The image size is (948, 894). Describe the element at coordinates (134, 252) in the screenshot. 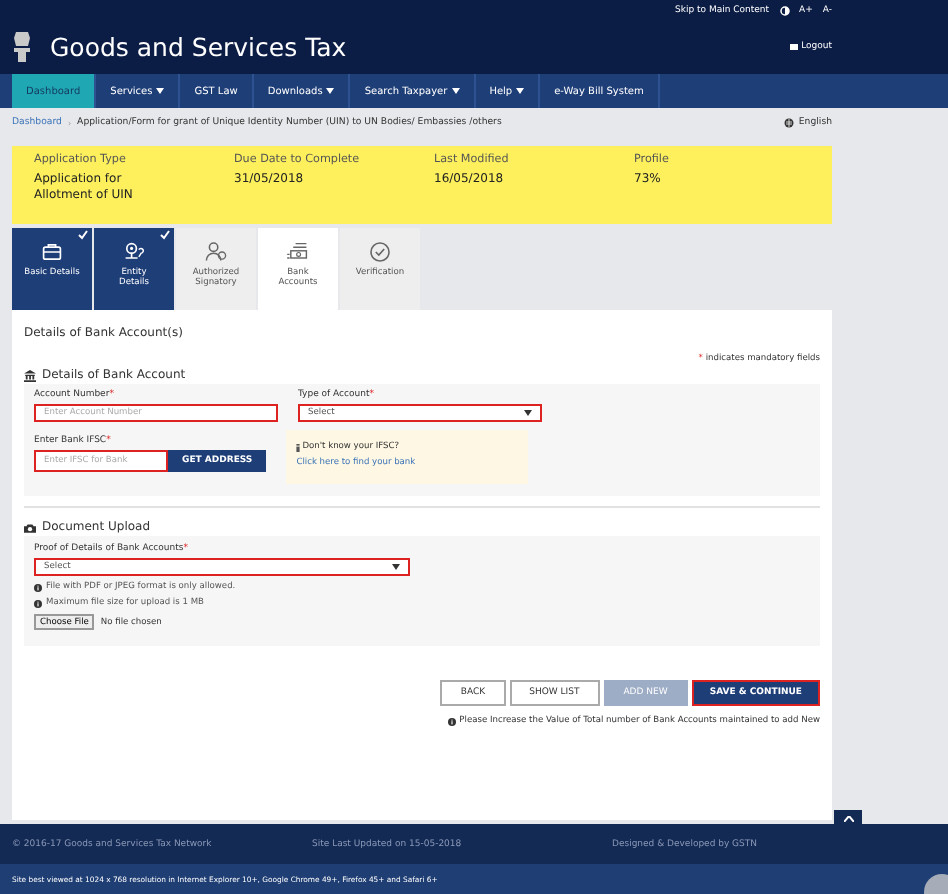

I see `location-icon` at that location.